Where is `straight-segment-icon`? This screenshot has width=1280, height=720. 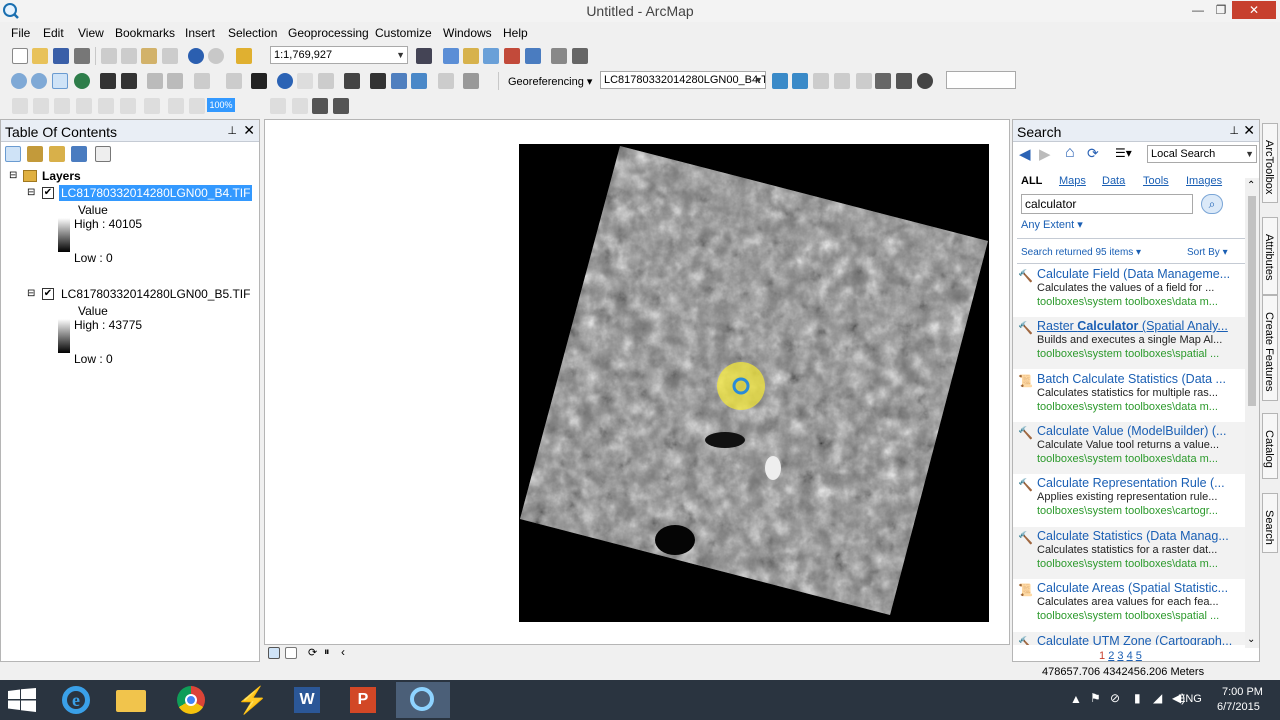
straight-segment-icon is located at coordinates (41, 106).